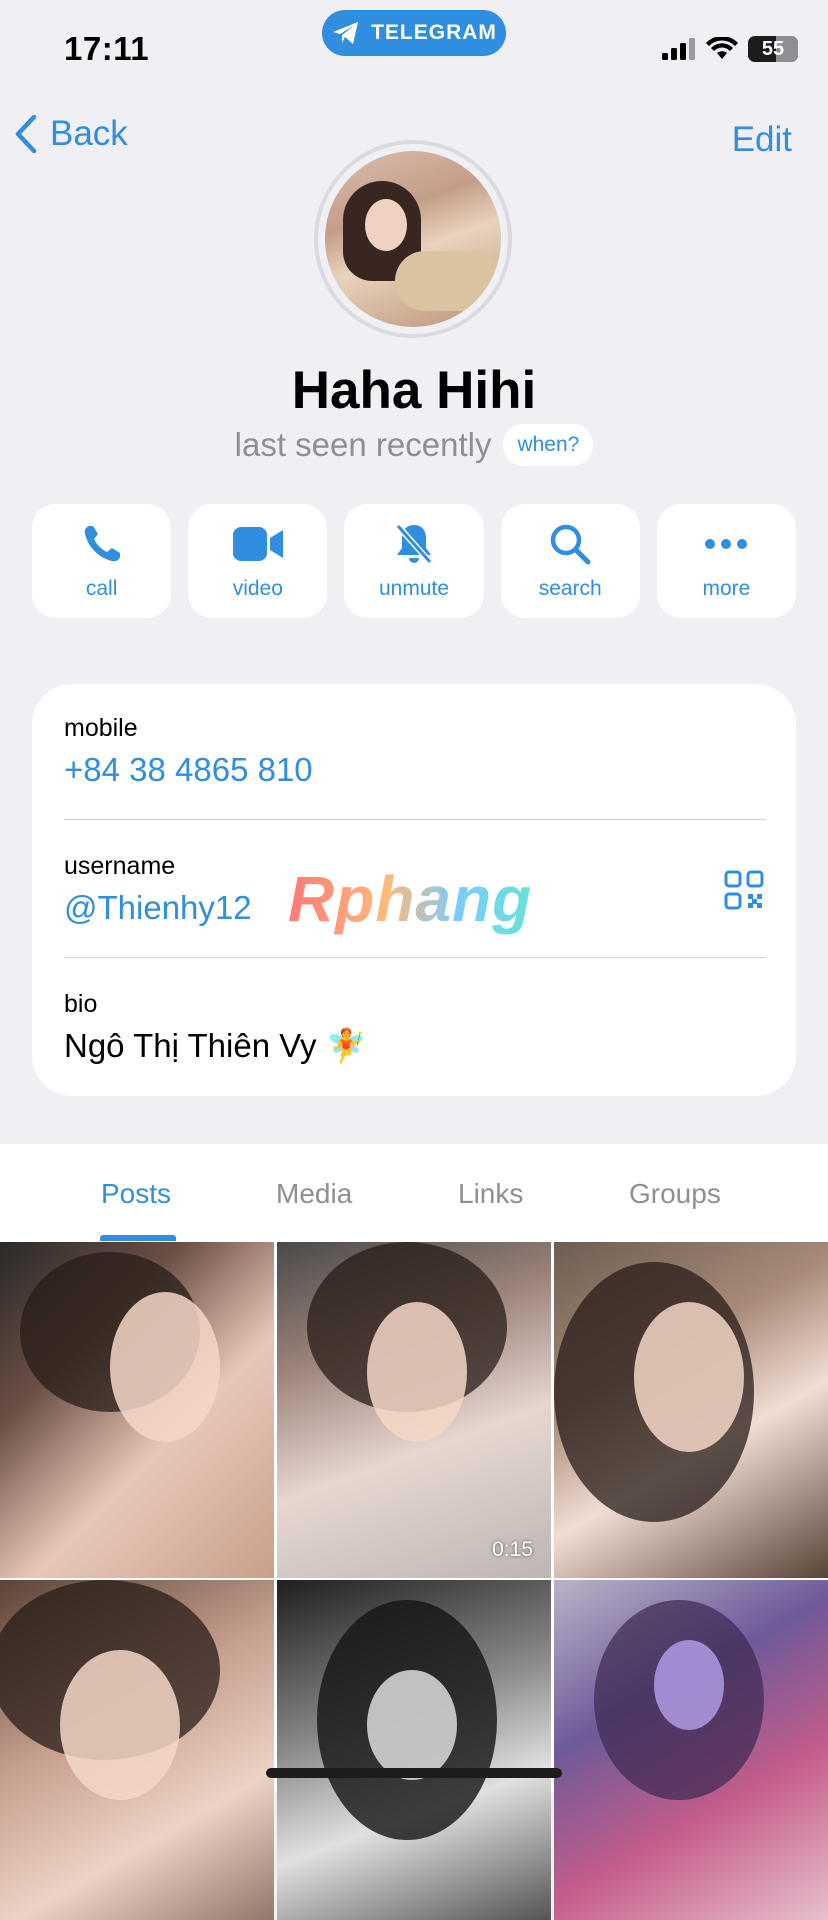  I want to click on search-button: search, so click(570, 561).